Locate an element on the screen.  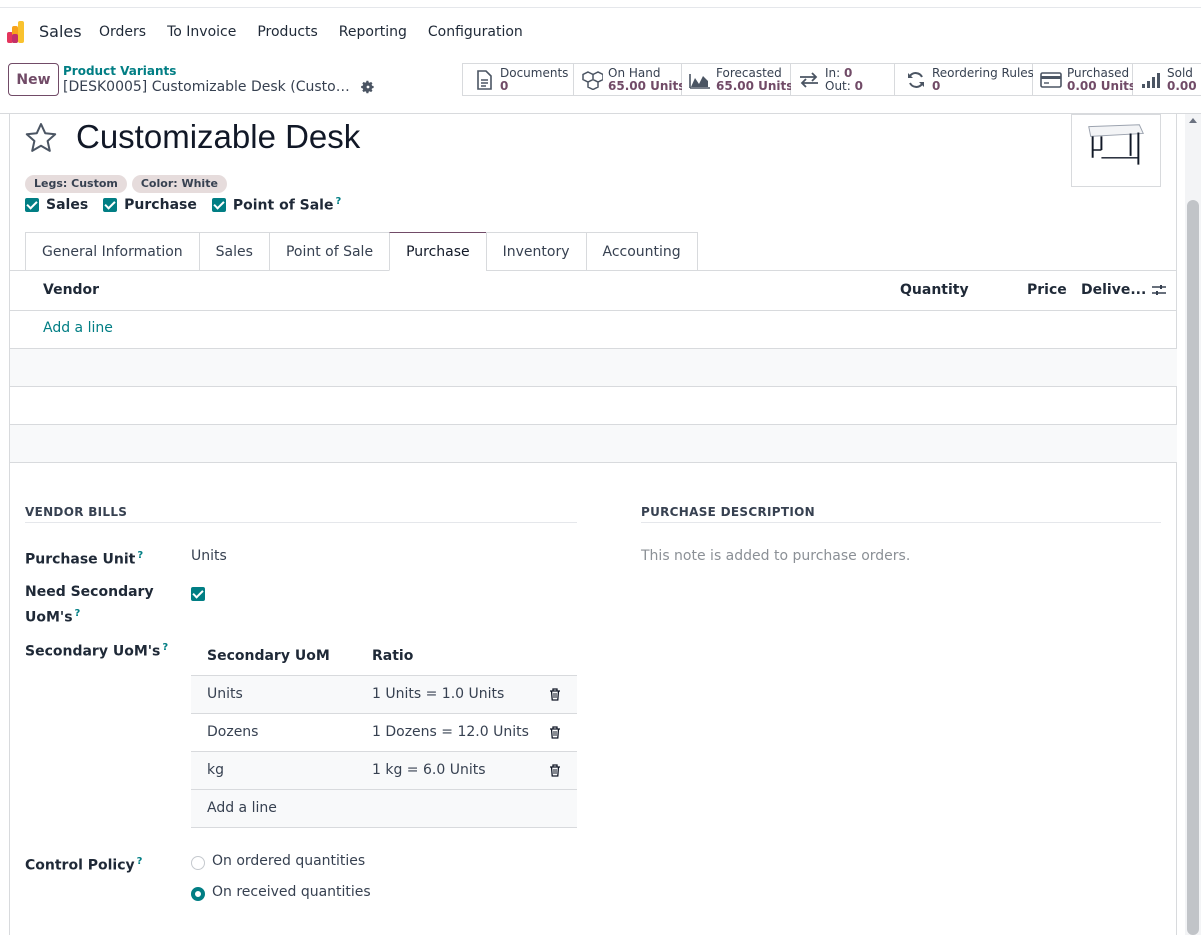
uom-add-line: Add a line is located at coordinates (242, 808).